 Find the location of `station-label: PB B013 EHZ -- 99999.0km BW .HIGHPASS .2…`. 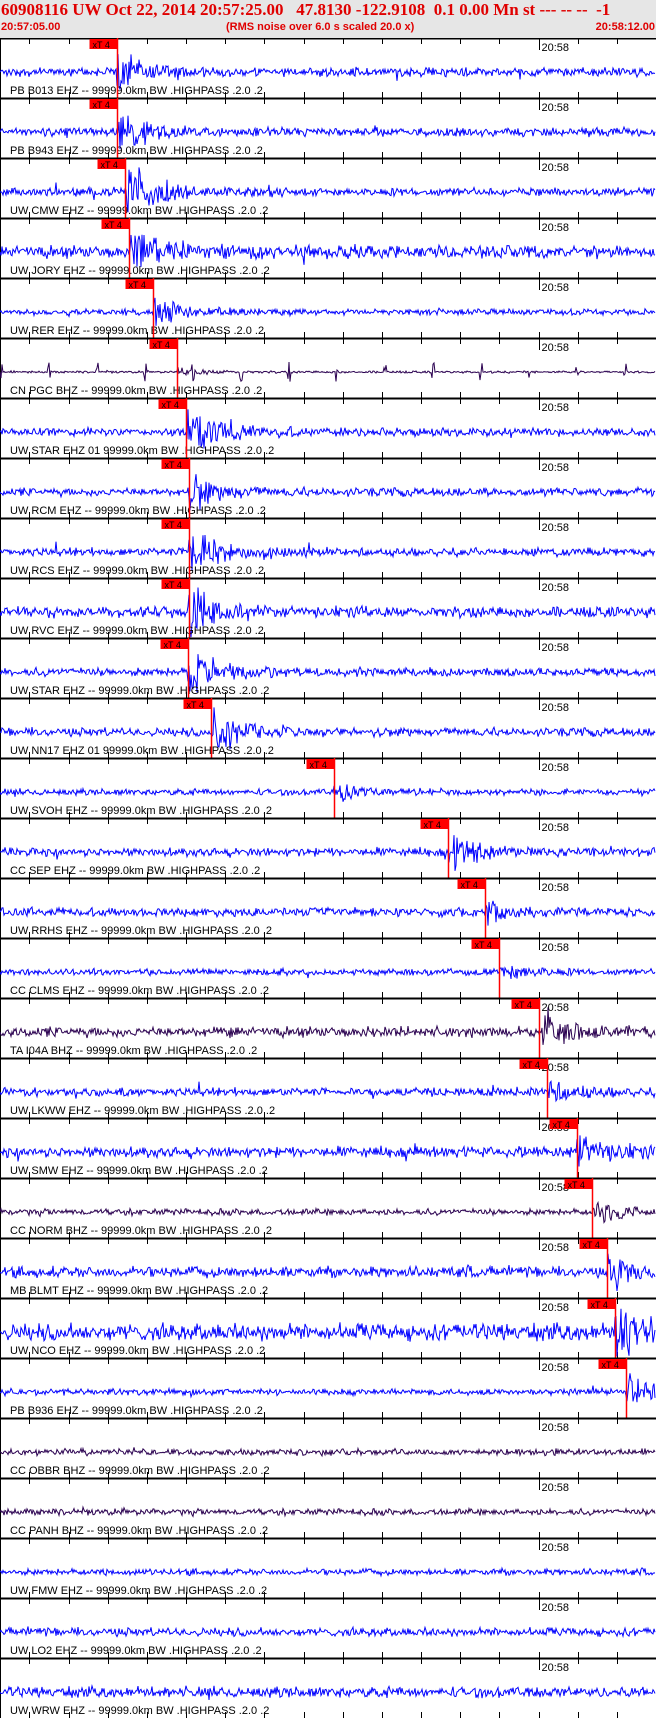

station-label: PB B013 EHZ -- 99999.0km BW .HIGHPASS .2… is located at coordinates (136, 91).